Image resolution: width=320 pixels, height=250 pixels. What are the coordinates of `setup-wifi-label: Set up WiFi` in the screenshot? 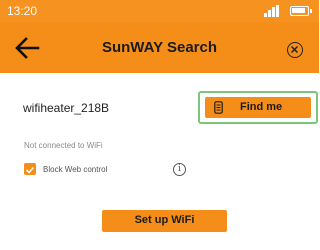 It's located at (164, 220).